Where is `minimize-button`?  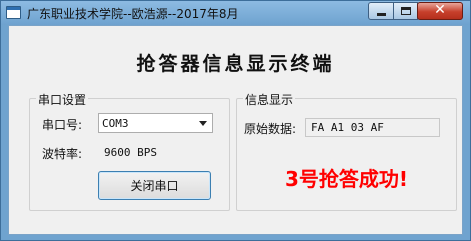
minimize-button is located at coordinates (381, 11).